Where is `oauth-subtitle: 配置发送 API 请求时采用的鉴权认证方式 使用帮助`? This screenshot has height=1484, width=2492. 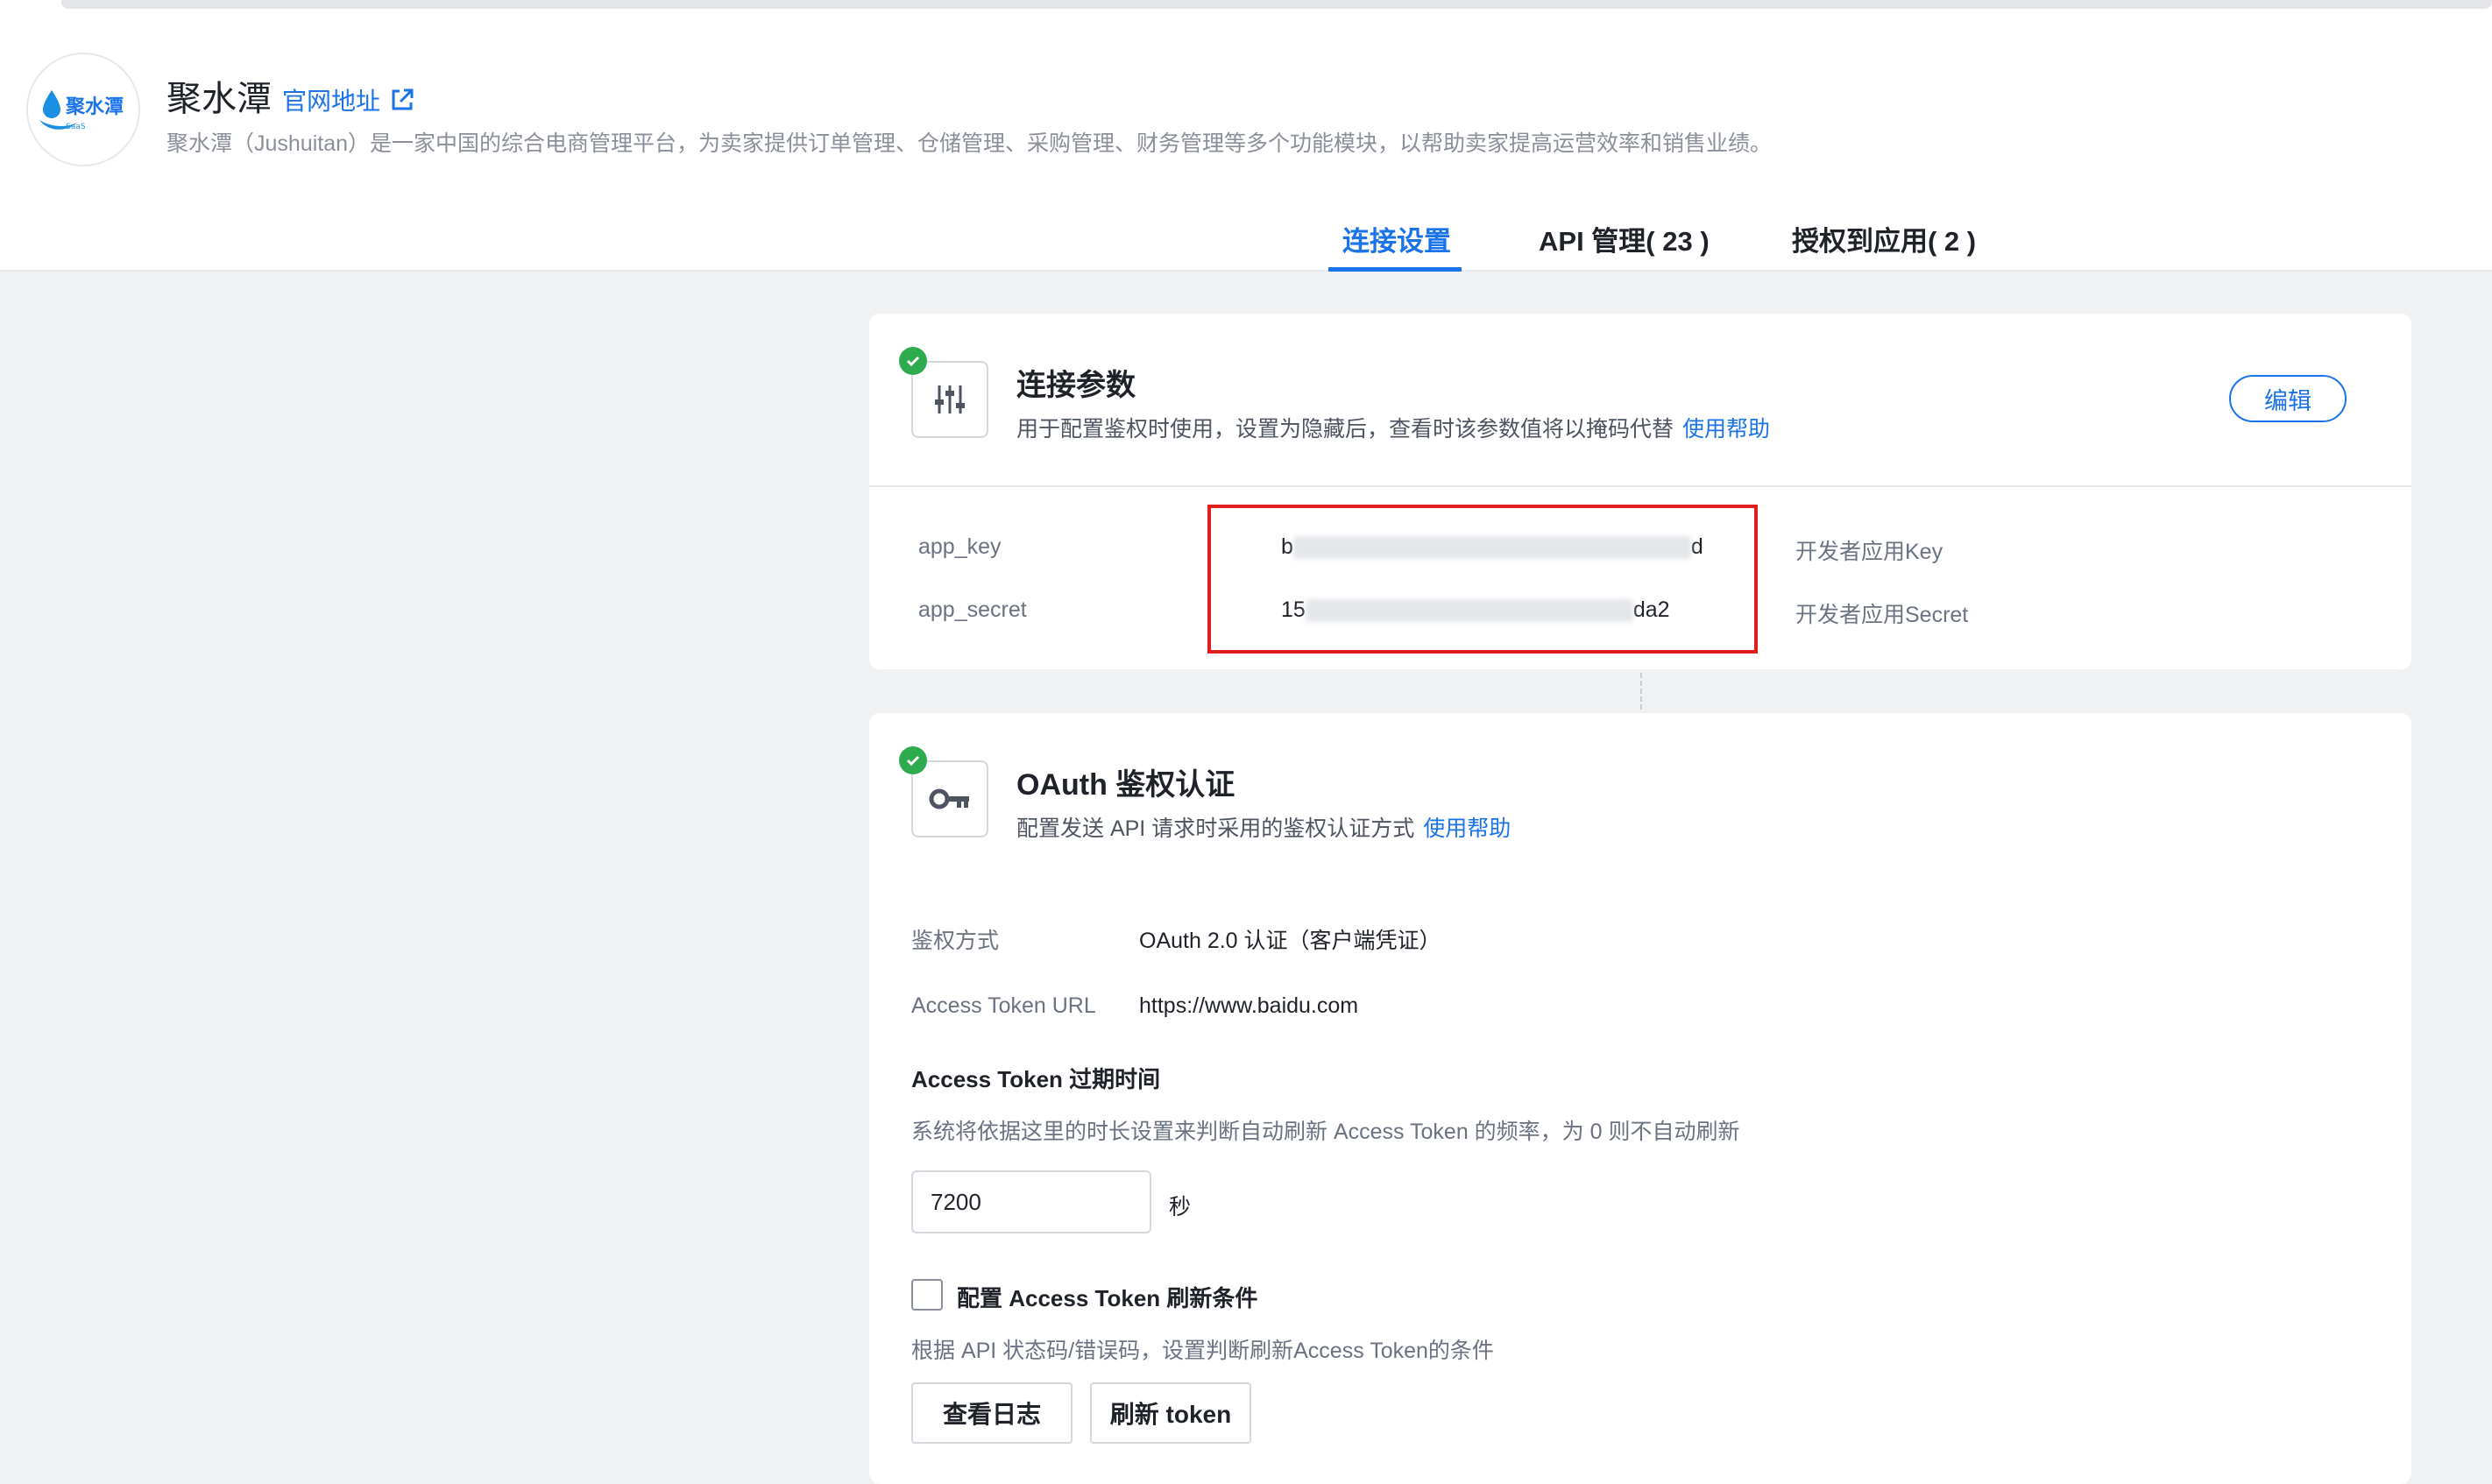
oauth-subtitle: 配置发送 API 请求时采用的鉴权认证方式 使用帮助 is located at coordinates (1263, 827).